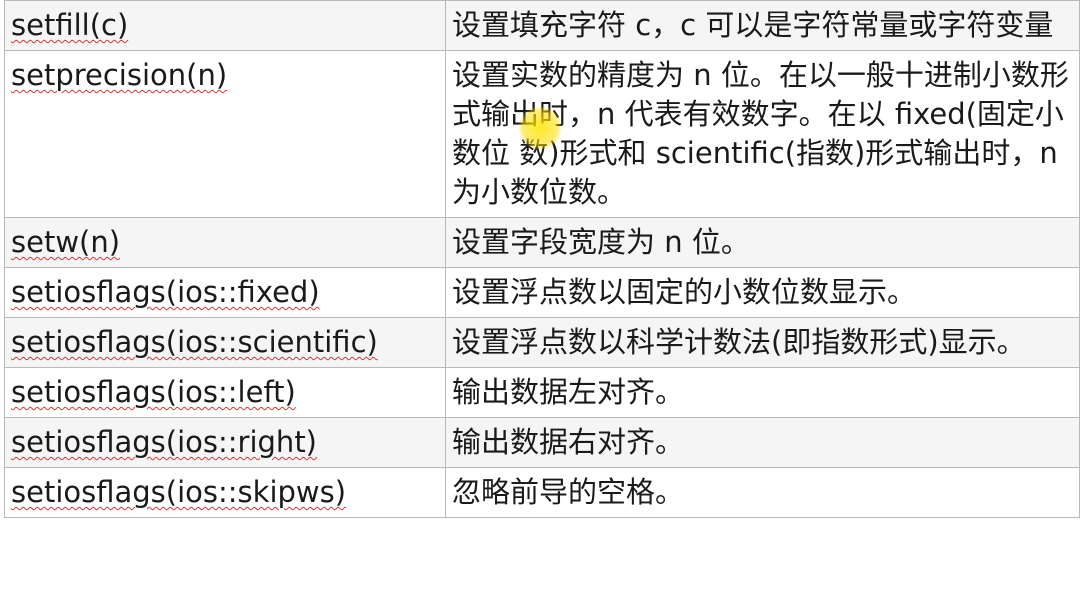  Describe the element at coordinates (179, 492) in the screenshot. I see `function-name: setiosflags(ios::skipws)` at that location.